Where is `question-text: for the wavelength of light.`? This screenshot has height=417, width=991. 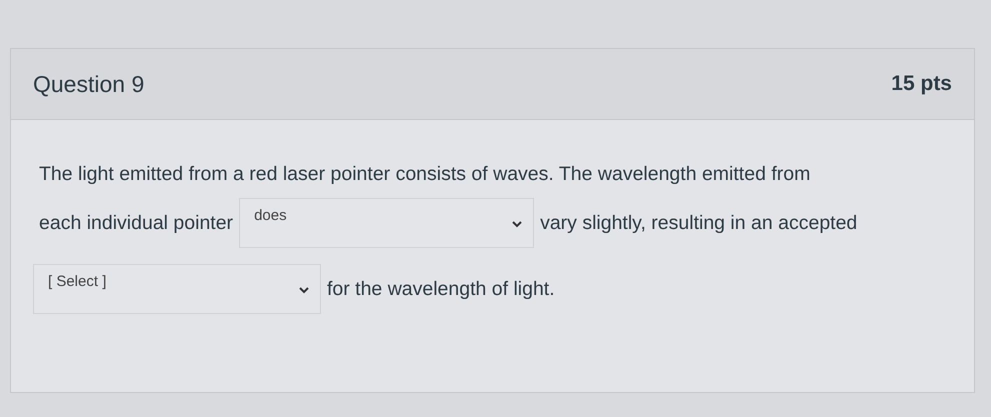
question-text: for the wavelength of light. is located at coordinates (441, 289).